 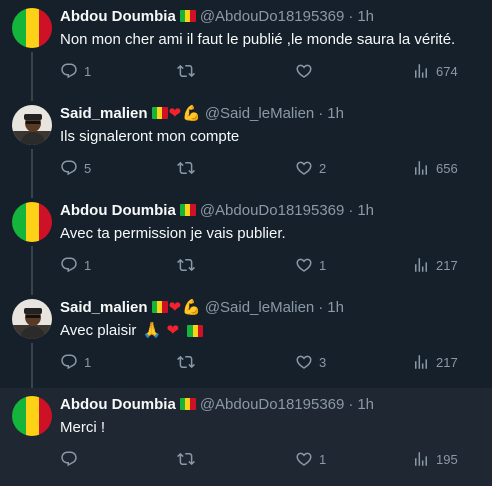 I want to click on like-button, so click(x=307, y=71).